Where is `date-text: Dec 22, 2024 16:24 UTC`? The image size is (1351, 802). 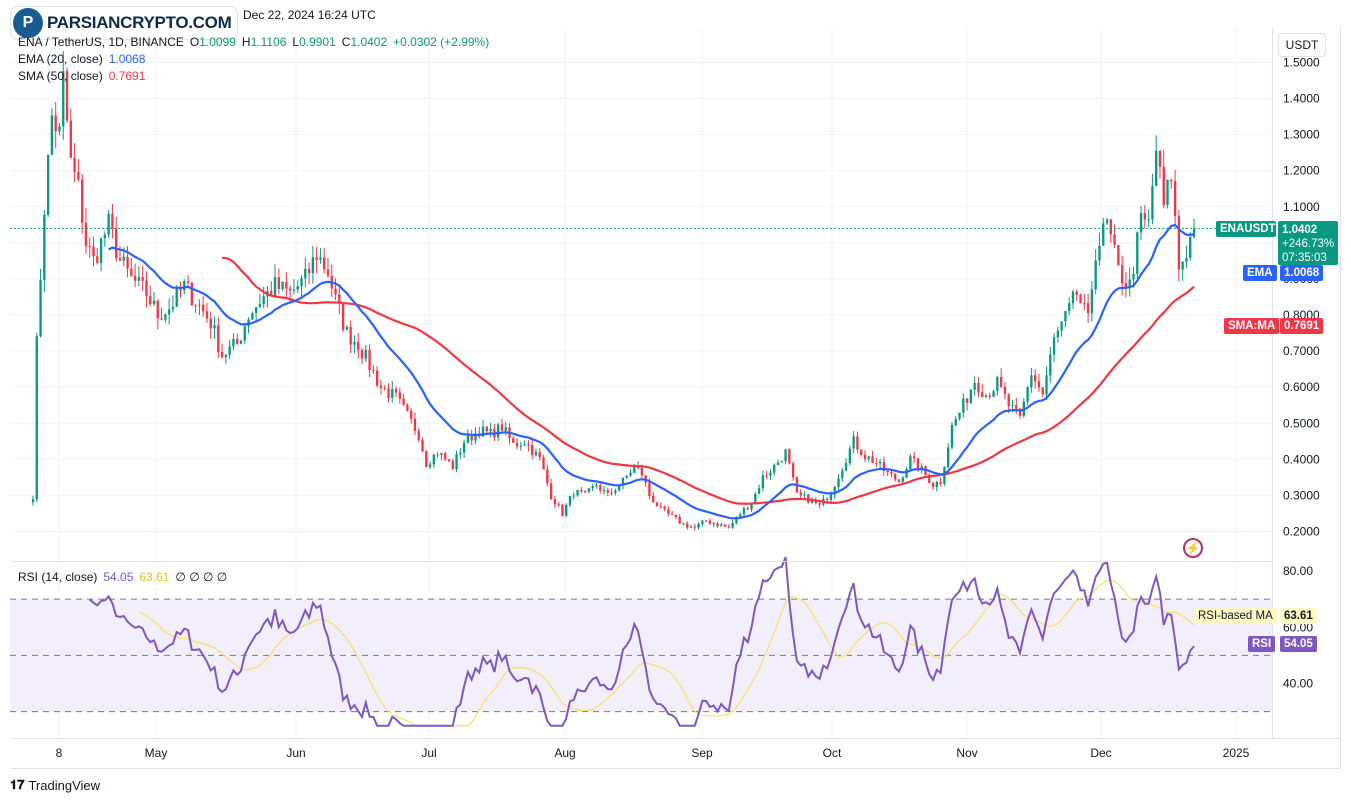
date-text: Dec 22, 2024 16:24 UTC is located at coordinates (309, 15).